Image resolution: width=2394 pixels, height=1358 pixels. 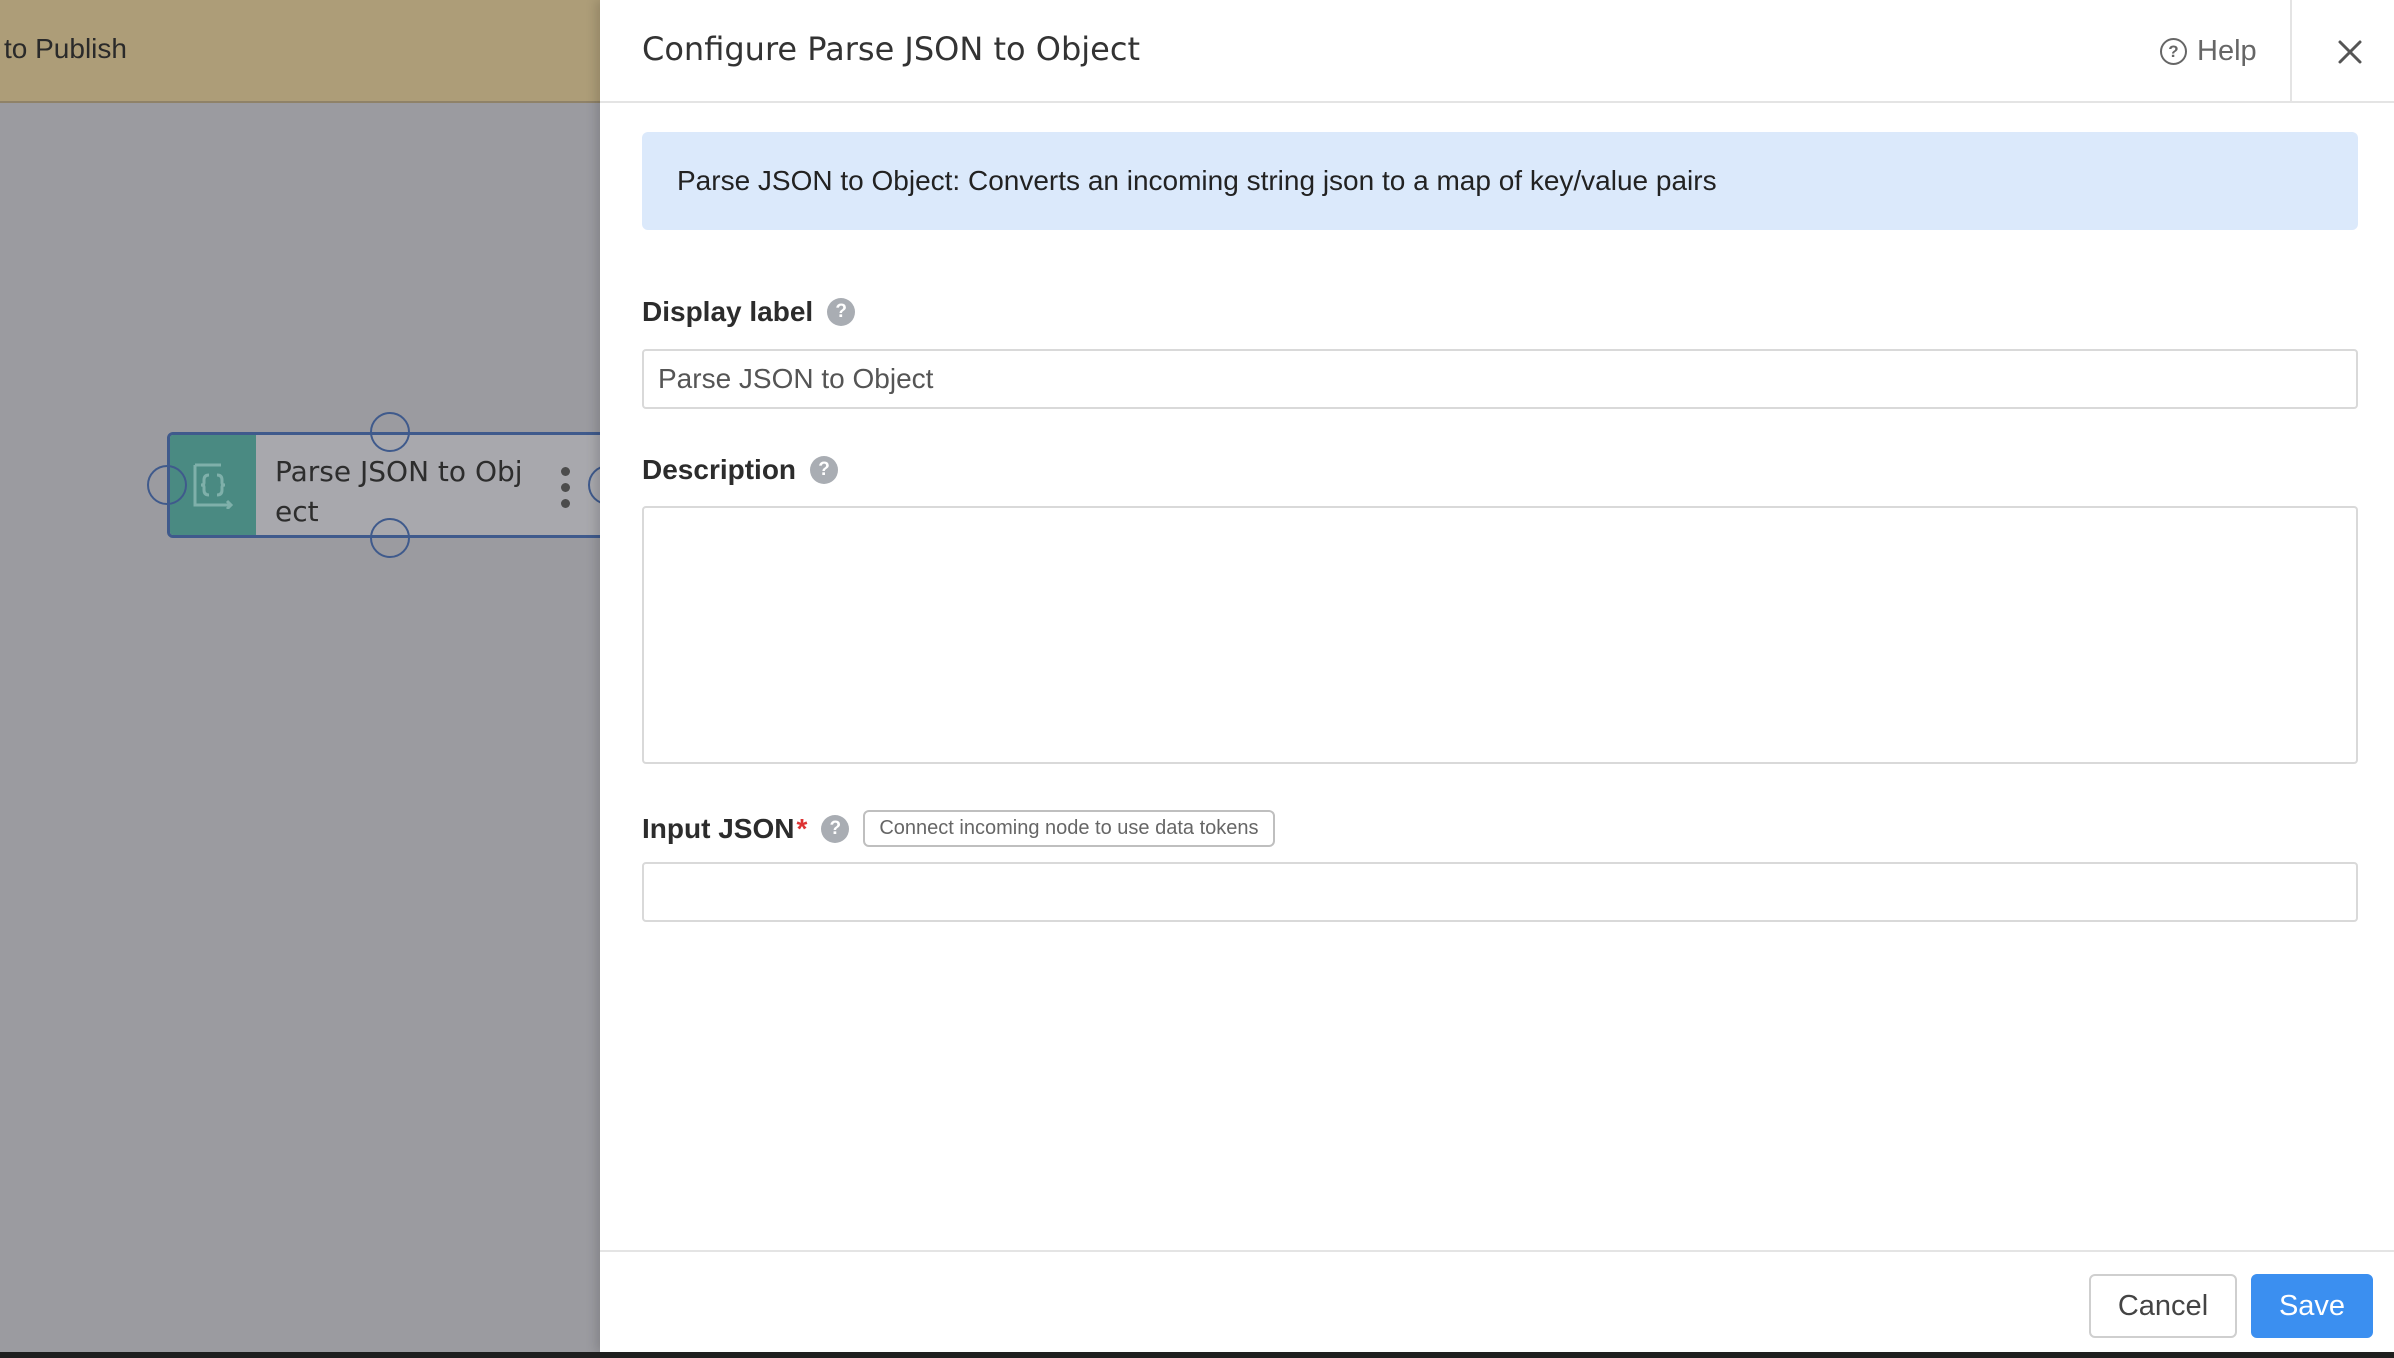 What do you see at coordinates (802, 828) in the screenshot?
I see `required-marker: *` at bounding box center [802, 828].